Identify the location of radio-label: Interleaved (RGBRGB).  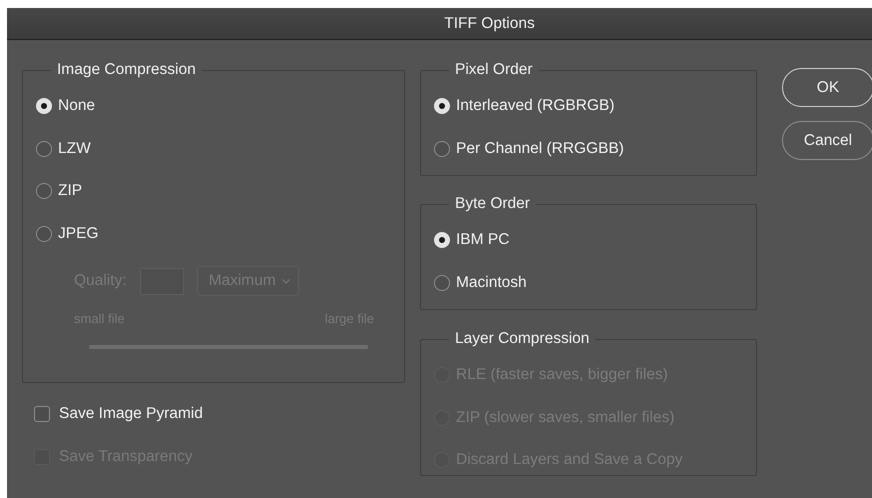
(535, 106).